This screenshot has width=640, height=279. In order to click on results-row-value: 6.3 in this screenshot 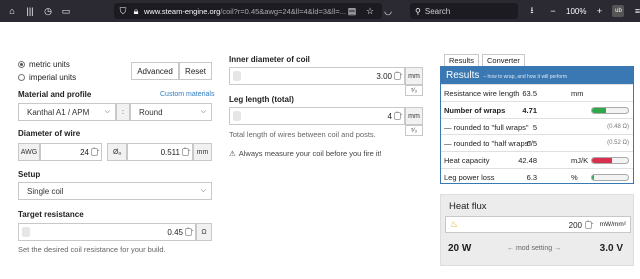, I will do `click(531, 177)`.